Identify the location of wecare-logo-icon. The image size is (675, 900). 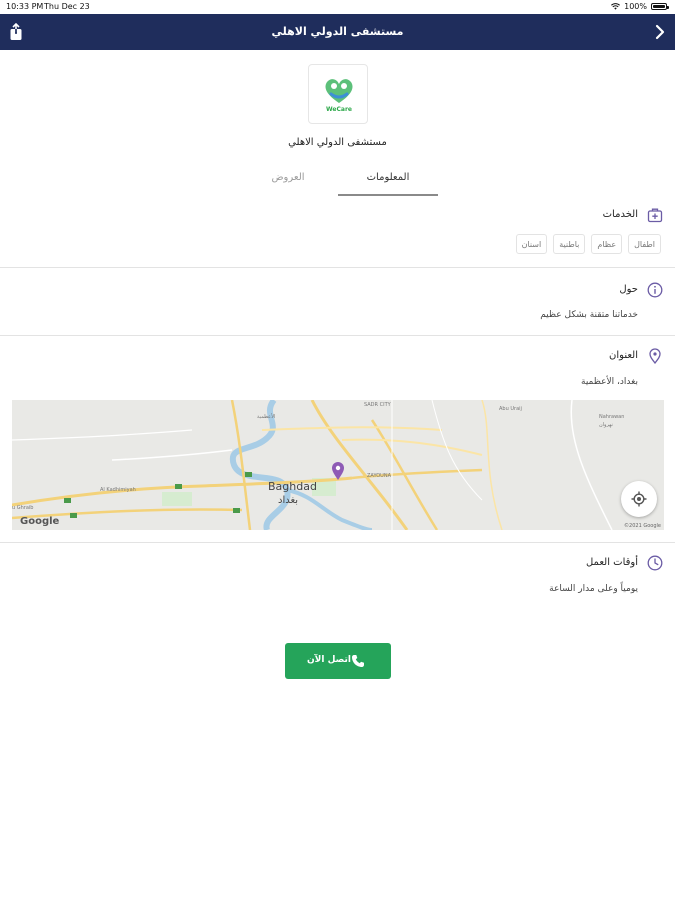
(339, 91).